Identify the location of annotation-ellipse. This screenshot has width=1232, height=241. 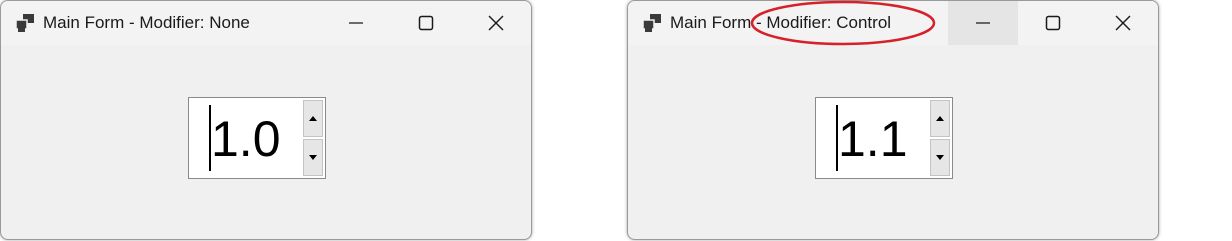
(843, 23).